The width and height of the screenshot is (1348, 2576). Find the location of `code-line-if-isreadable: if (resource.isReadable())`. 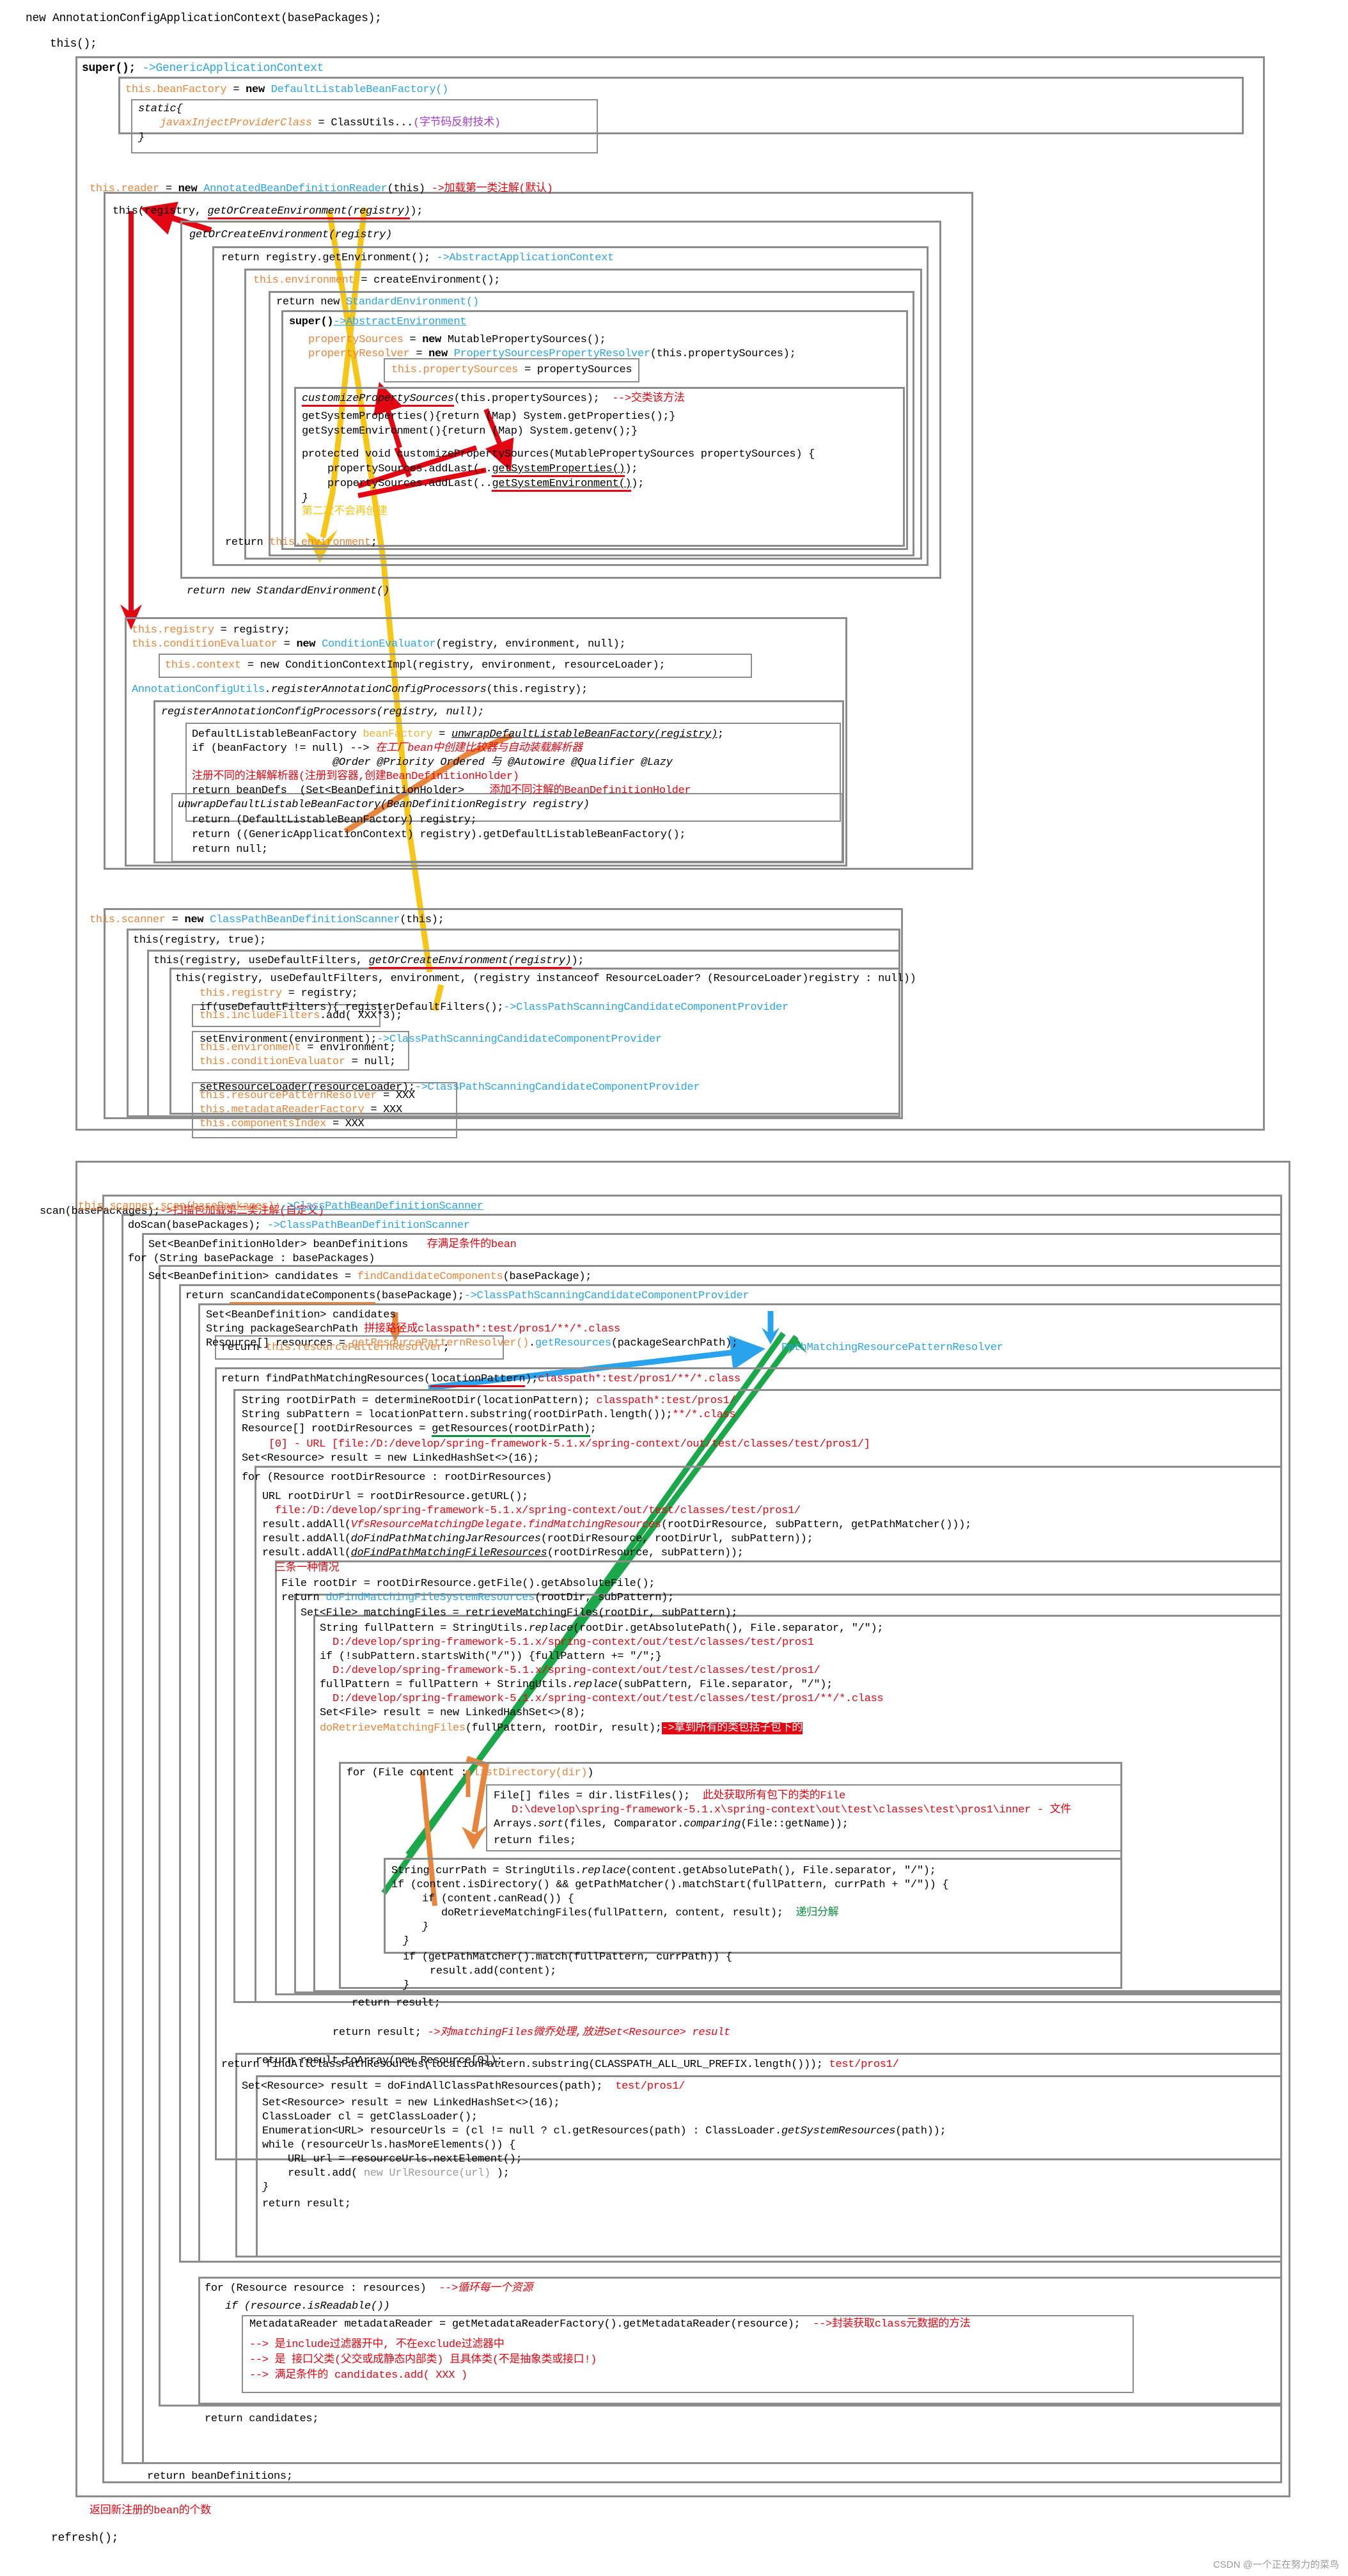

code-line-if-isreadable: if (resource.isReadable()) is located at coordinates (307, 2306).